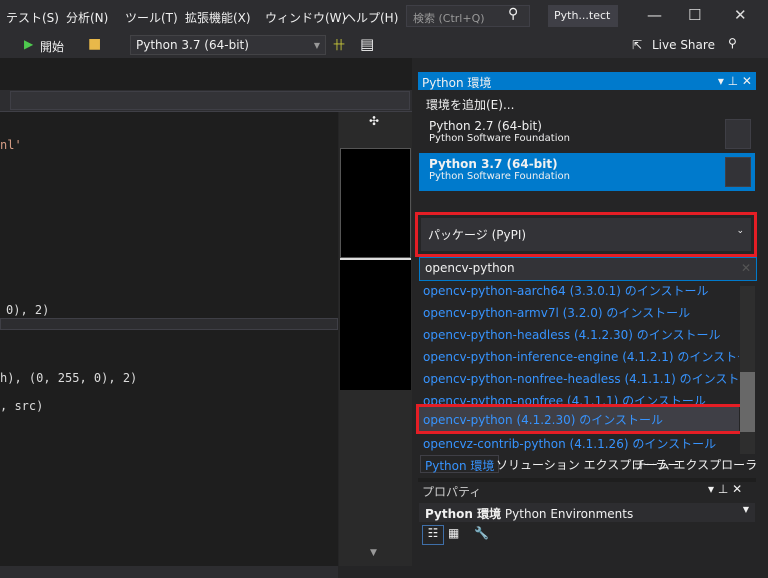  I want to click on categorized-icon: ☷, so click(433, 535).